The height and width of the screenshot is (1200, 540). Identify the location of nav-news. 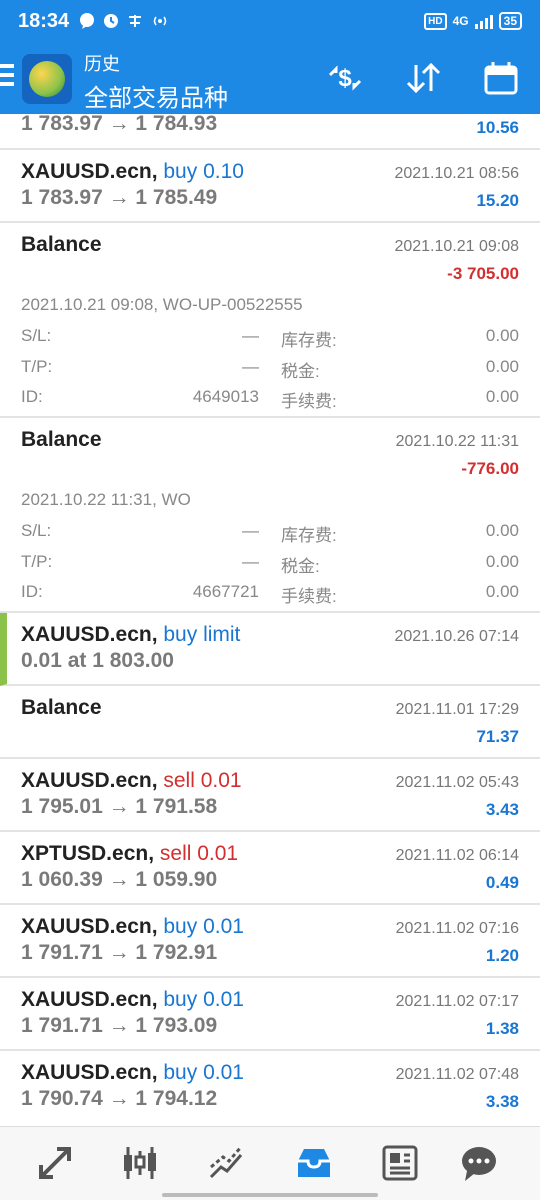
(400, 1163).